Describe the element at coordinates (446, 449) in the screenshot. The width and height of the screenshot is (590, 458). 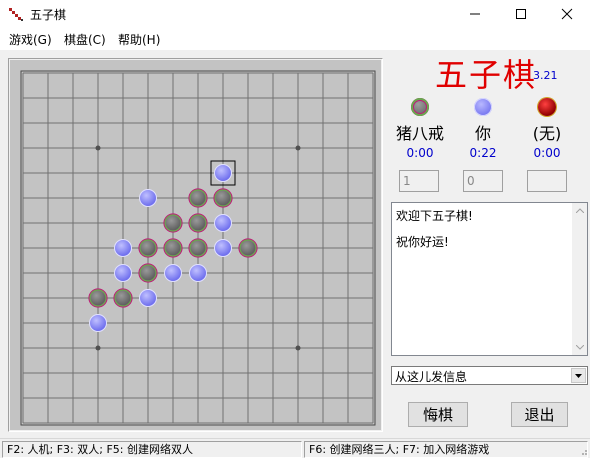
I see `status-right: F6: 创建网络三人; F7: 加入网络游戏` at that location.